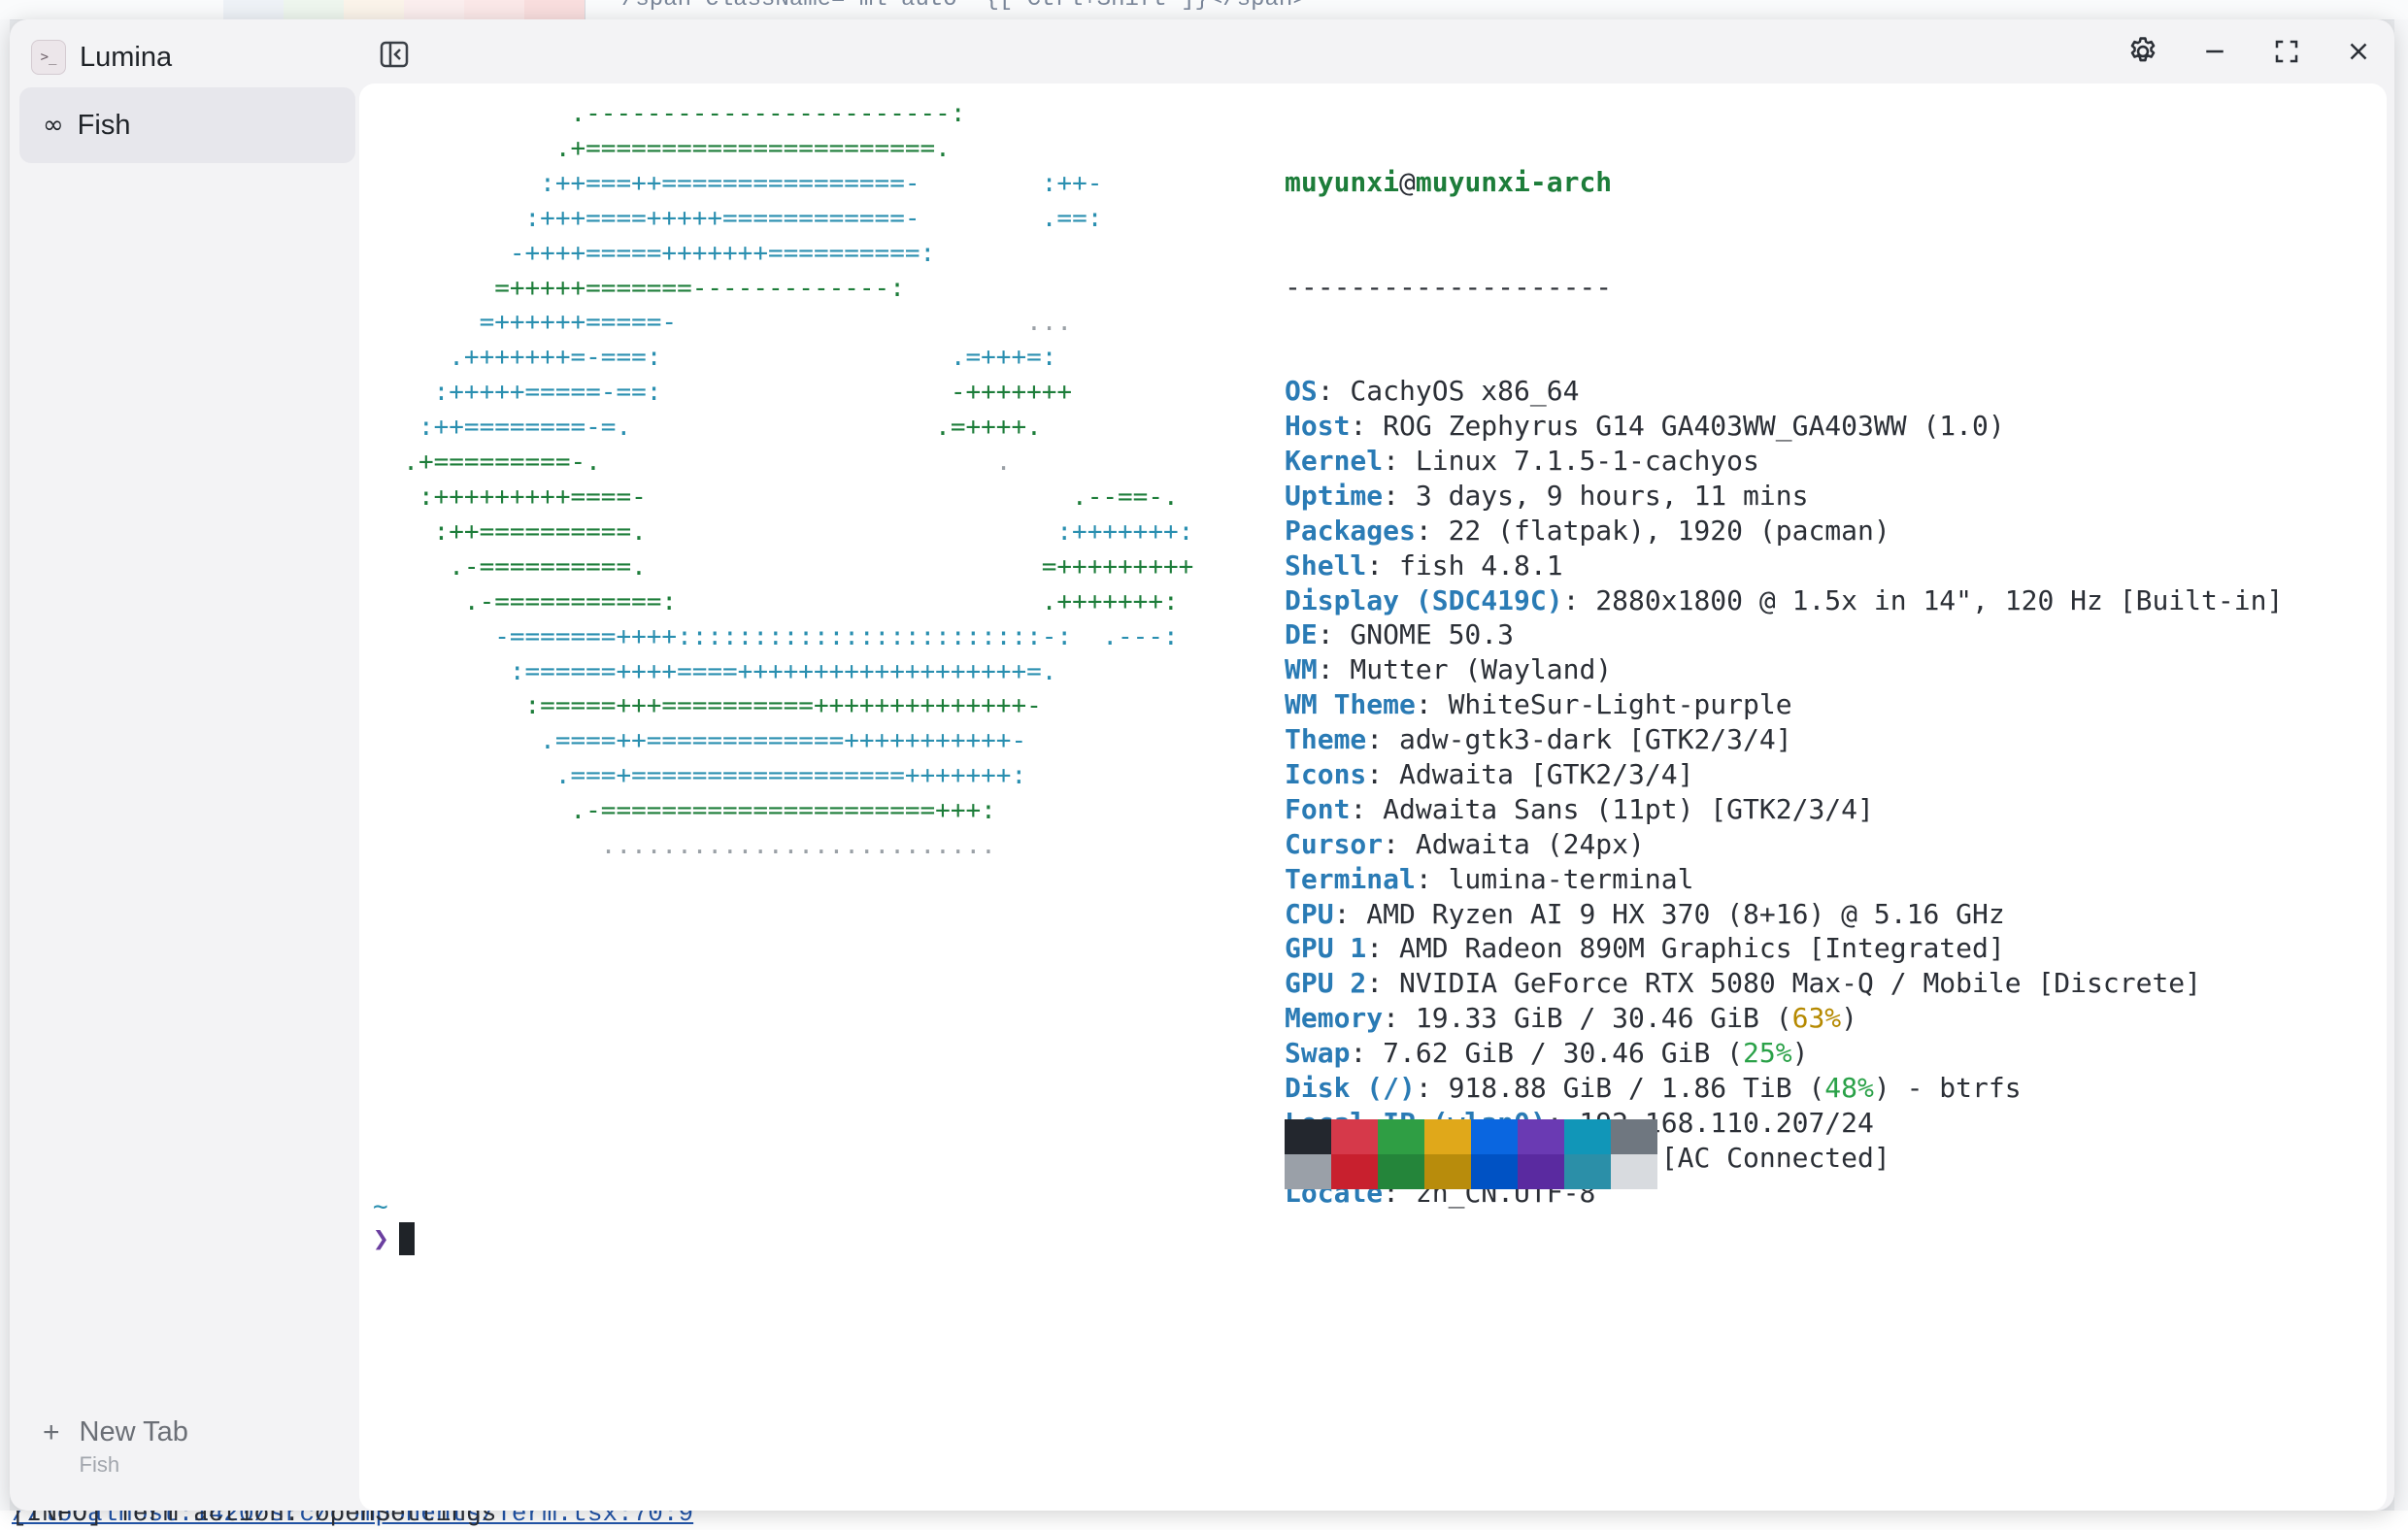 This screenshot has height=1530, width=2408. Describe the element at coordinates (928, 601) in the screenshot. I see `ascii-art-segment: .+++++++:` at that location.